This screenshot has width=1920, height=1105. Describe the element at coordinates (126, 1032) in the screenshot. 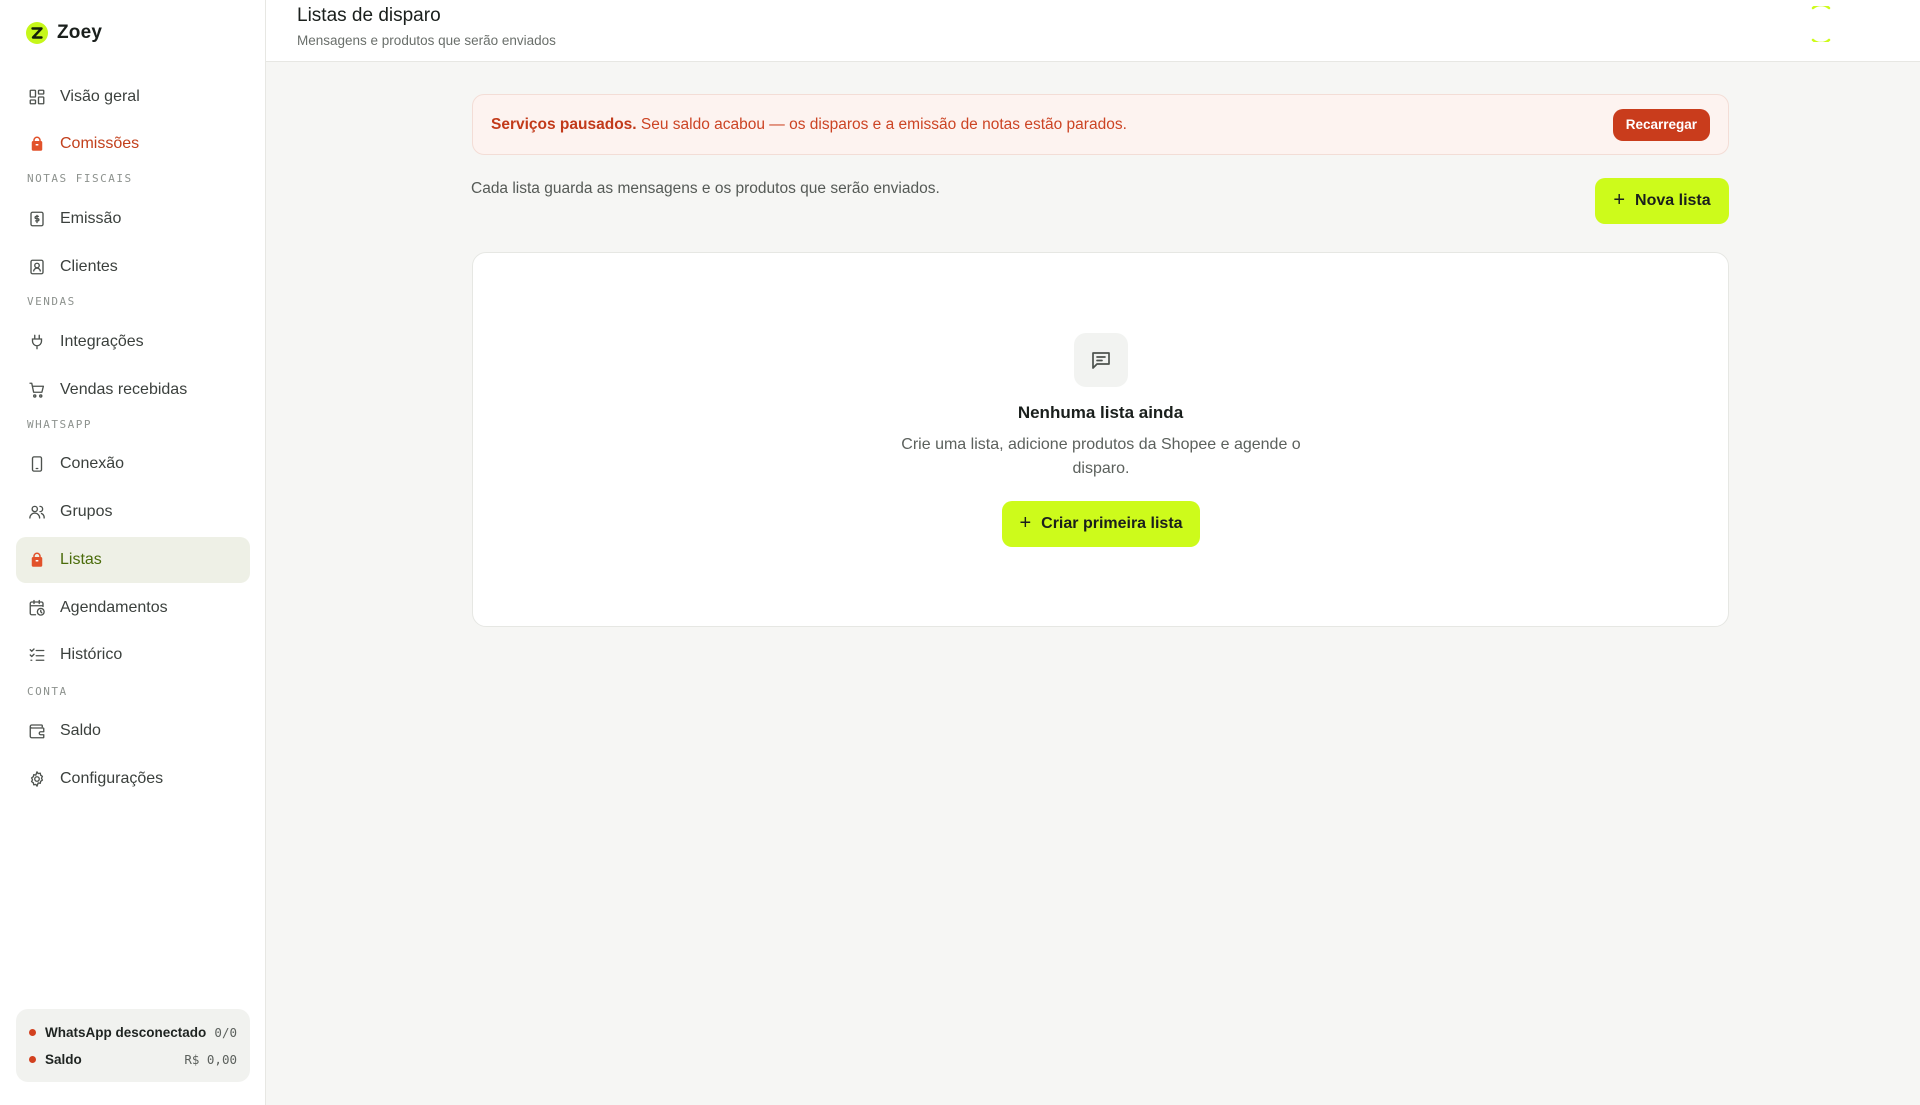

I see `whatsapp-status-label: WhatsApp desconectado` at that location.